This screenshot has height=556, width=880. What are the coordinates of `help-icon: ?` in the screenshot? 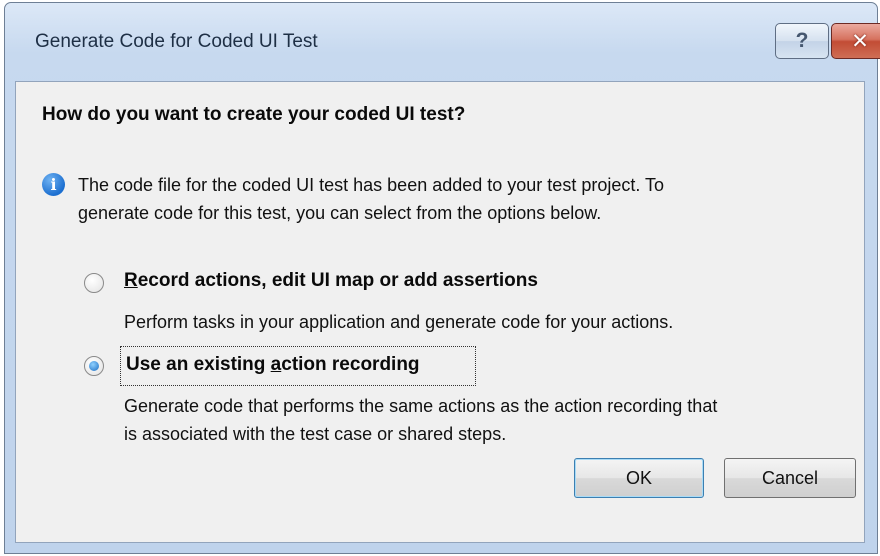 It's located at (802, 40).